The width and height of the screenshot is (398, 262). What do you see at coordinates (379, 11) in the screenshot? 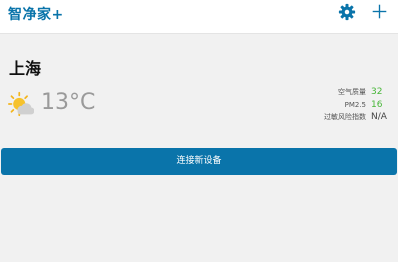
I see `plus-icon` at bounding box center [379, 11].